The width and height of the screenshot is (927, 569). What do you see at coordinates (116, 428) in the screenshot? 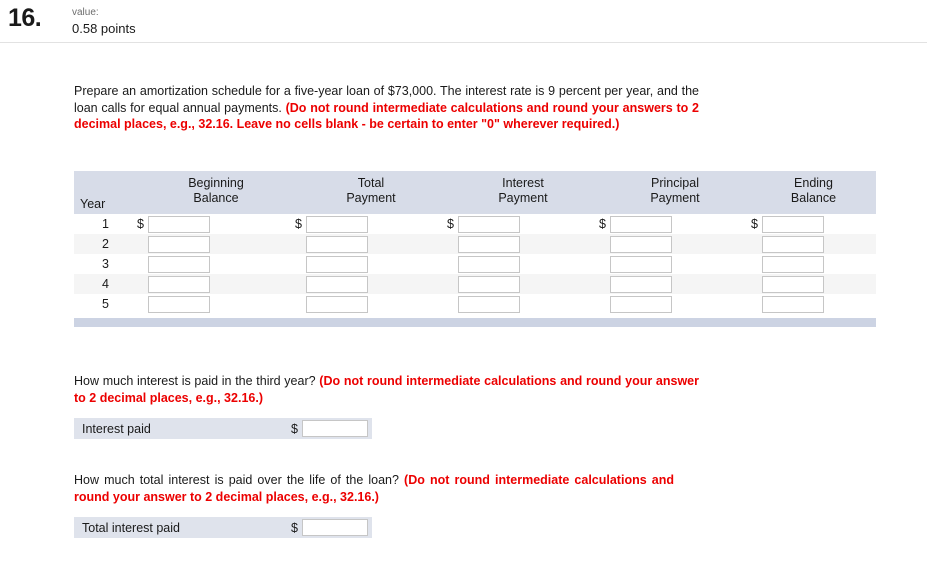
I see `interest-paid-label: Interest paid` at bounding box center [116, 428].